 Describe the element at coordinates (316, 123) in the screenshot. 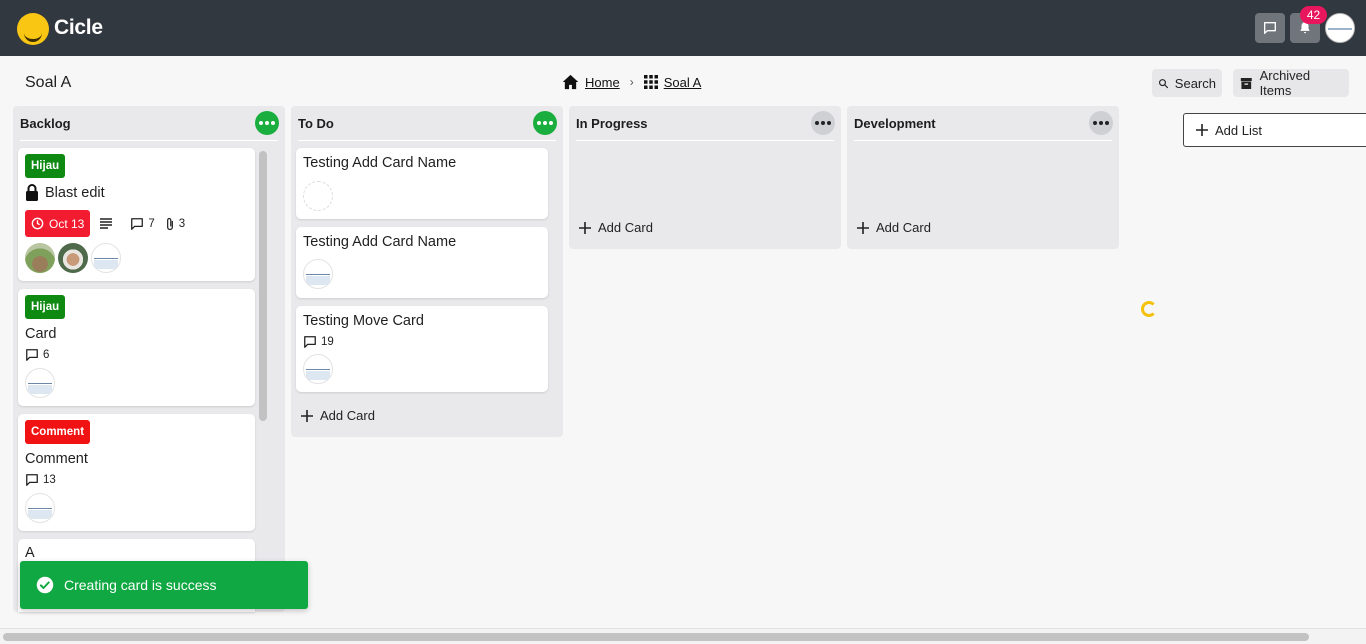

I see `list-title: To Do` at that location.